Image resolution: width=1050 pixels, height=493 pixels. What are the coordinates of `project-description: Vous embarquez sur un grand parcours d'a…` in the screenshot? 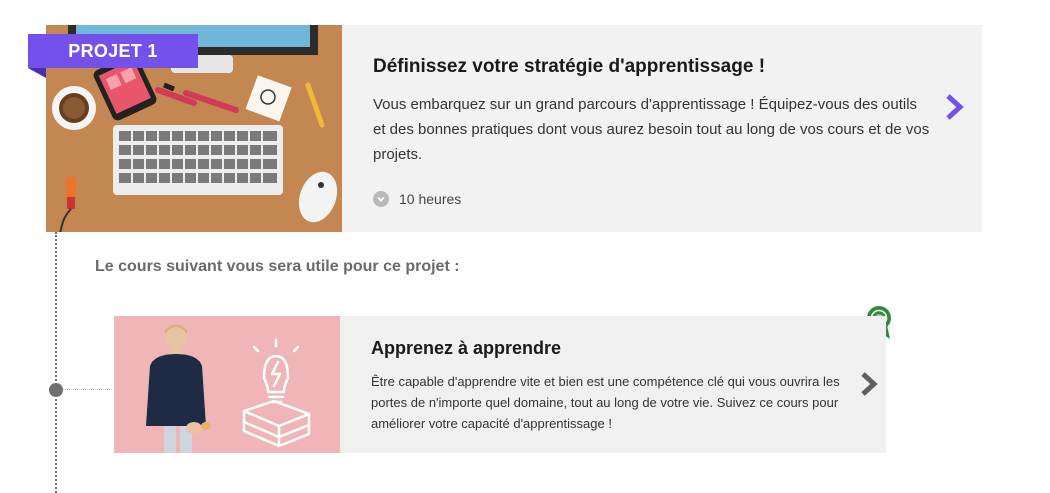 It's located at (651, 129).